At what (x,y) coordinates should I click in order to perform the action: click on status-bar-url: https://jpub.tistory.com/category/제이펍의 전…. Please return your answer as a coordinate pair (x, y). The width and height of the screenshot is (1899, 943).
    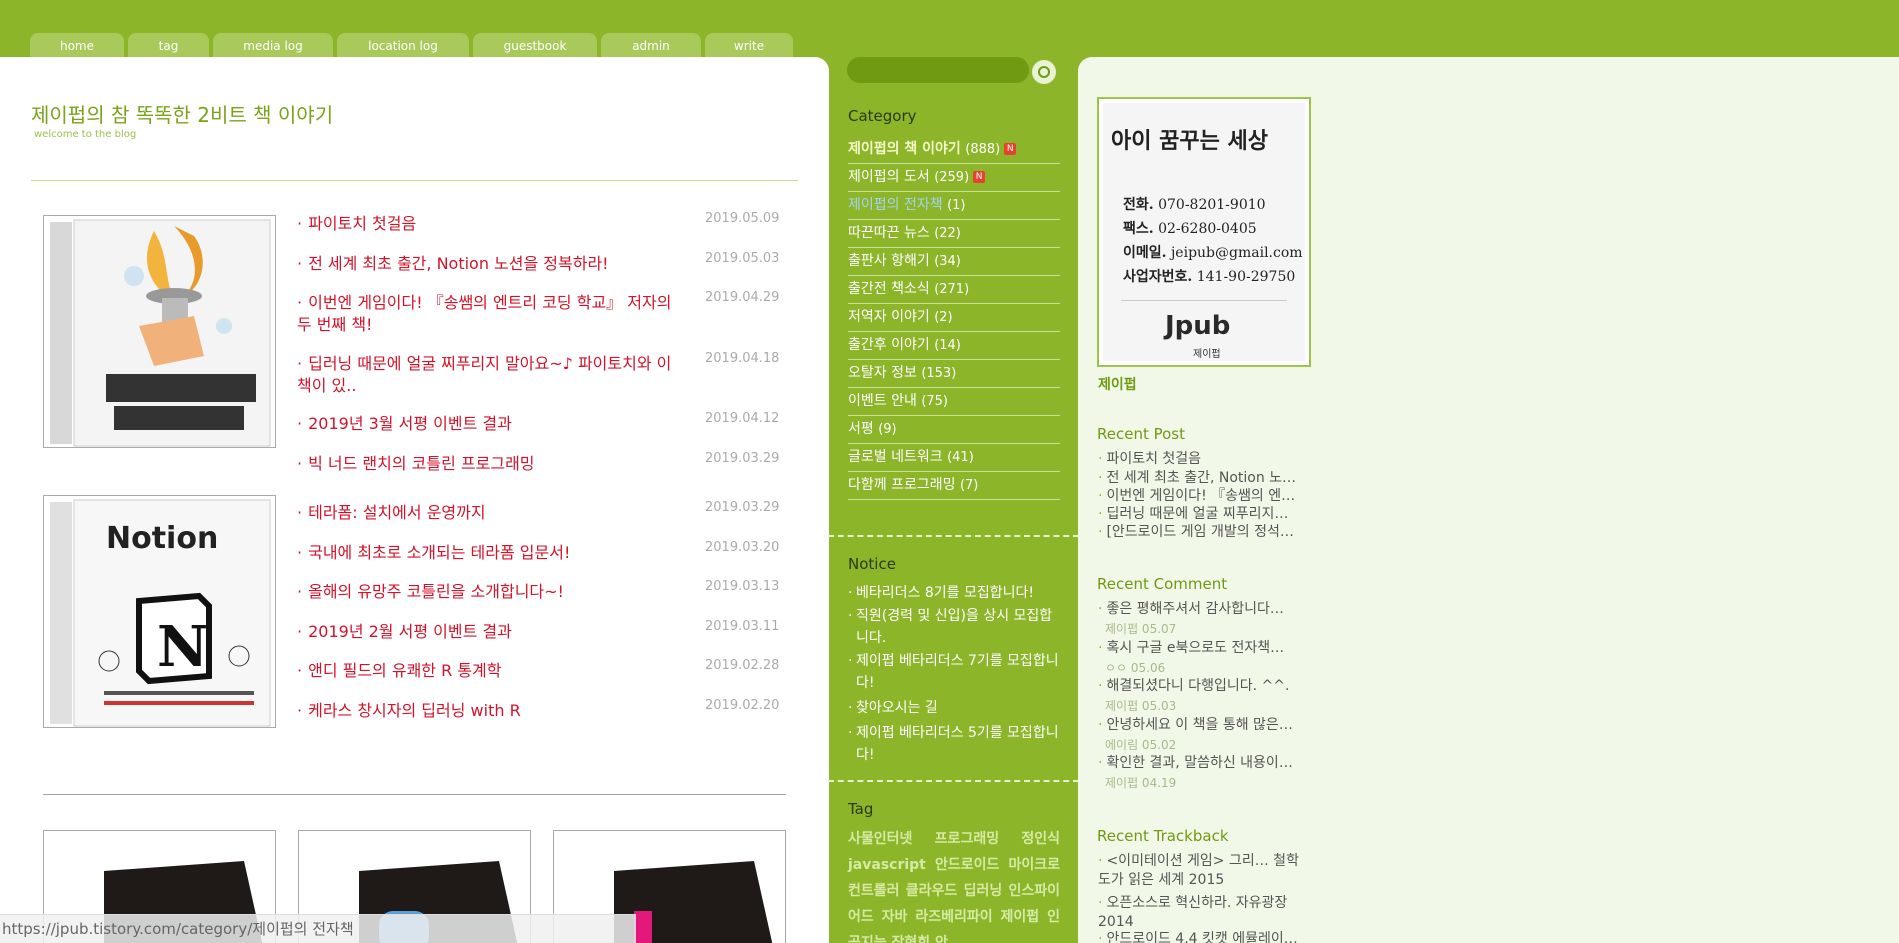
    Looking at the image, I should click on (318, 928).